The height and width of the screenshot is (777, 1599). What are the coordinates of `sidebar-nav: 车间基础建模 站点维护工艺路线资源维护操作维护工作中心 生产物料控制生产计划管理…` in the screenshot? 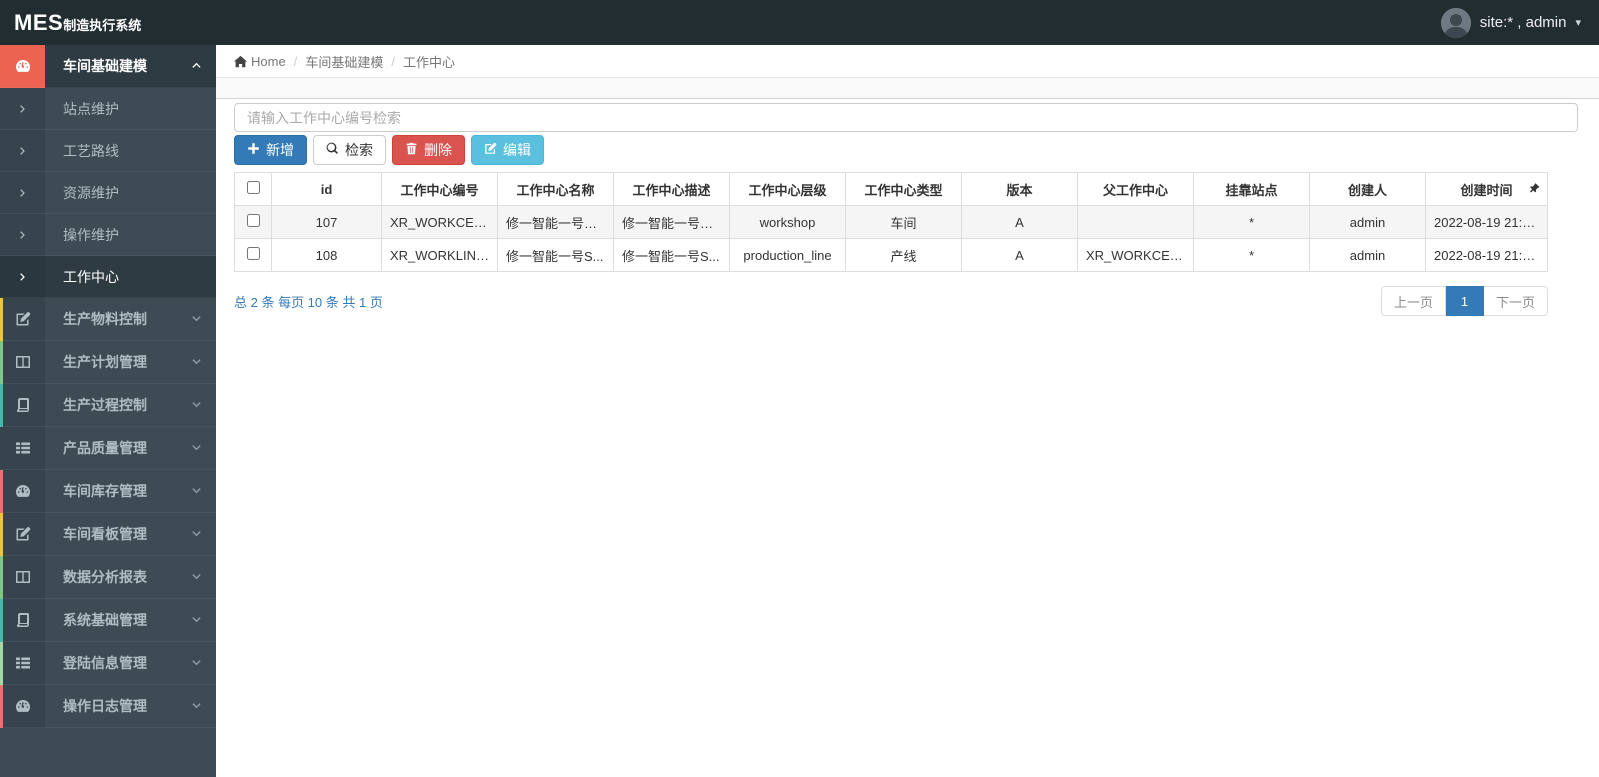 It's located at (108, 411).